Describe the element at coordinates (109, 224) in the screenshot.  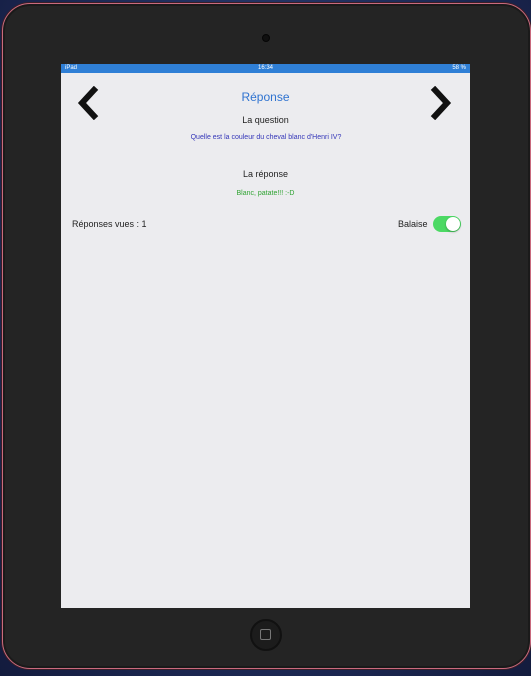
I see `answers-seen-count: Réponses vues : 1` at that location.